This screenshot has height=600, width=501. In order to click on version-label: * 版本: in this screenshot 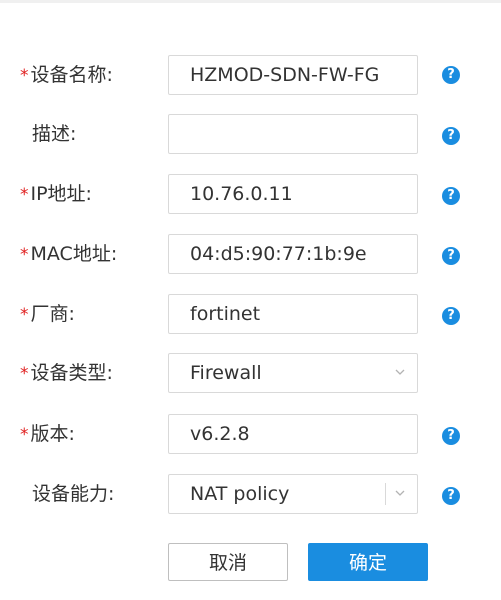, I will do `click(47, 434)`.